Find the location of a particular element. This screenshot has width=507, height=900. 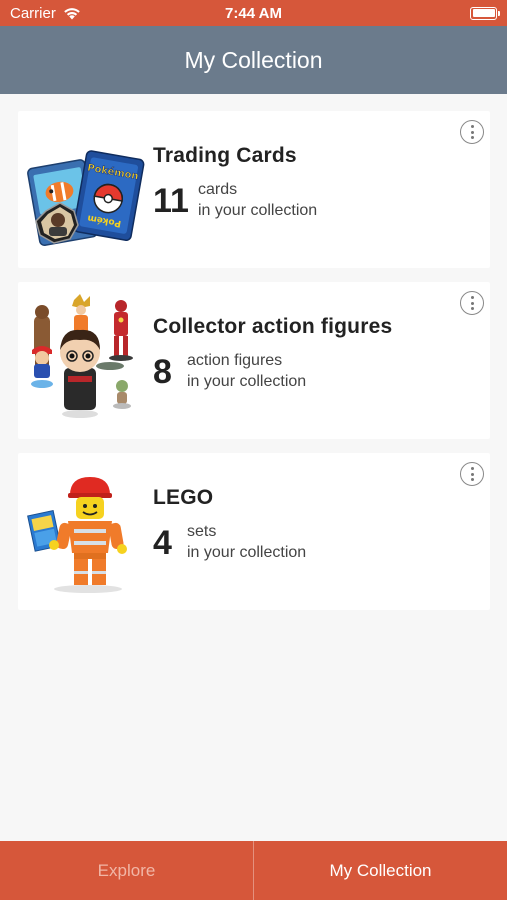

status-left: Carrier is located at coordinates (45, 13).